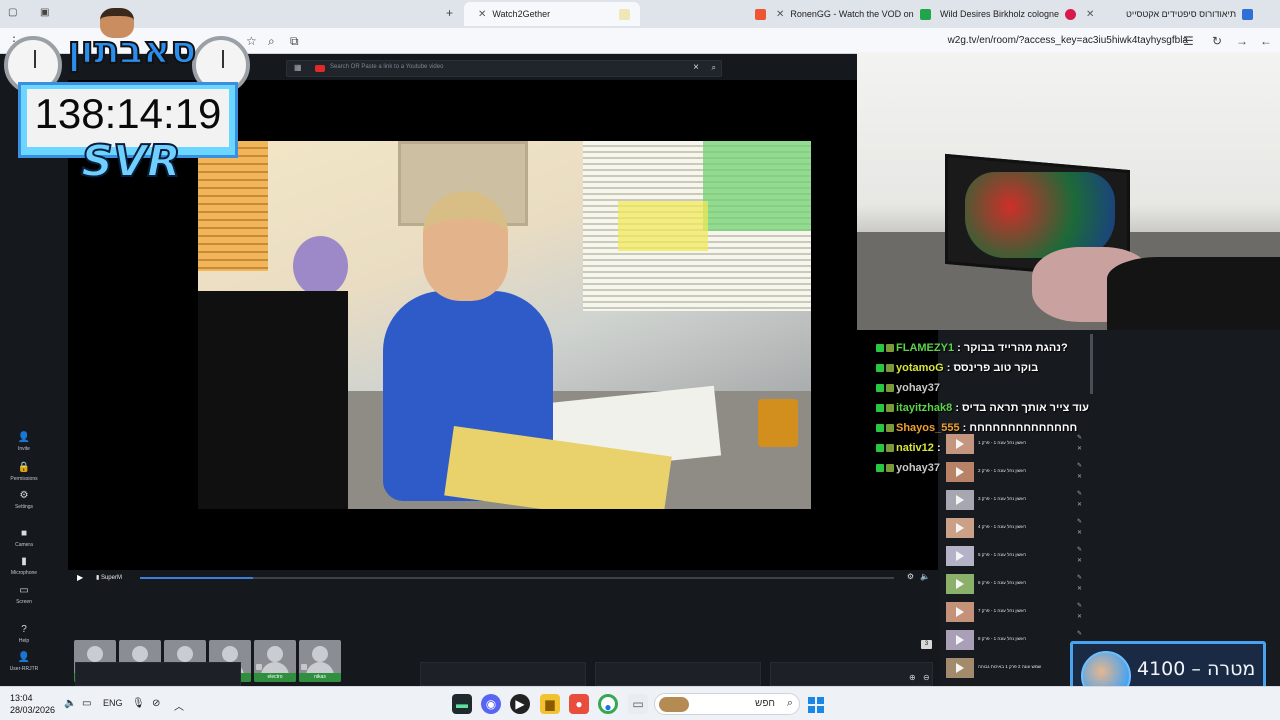 This screenshot has width=1280, height=720. I want to click on clock: 13:04 28/03/2026, so click(32, 704).